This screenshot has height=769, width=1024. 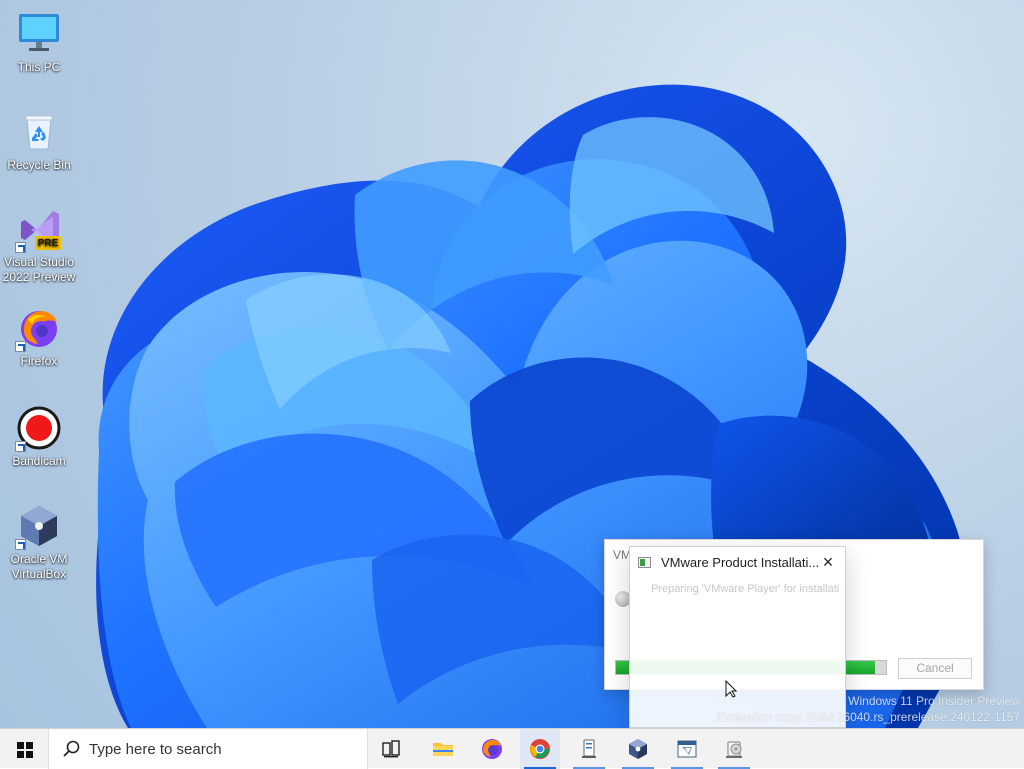 I want to click on cpuz-icon, so click(x=687, y=749).